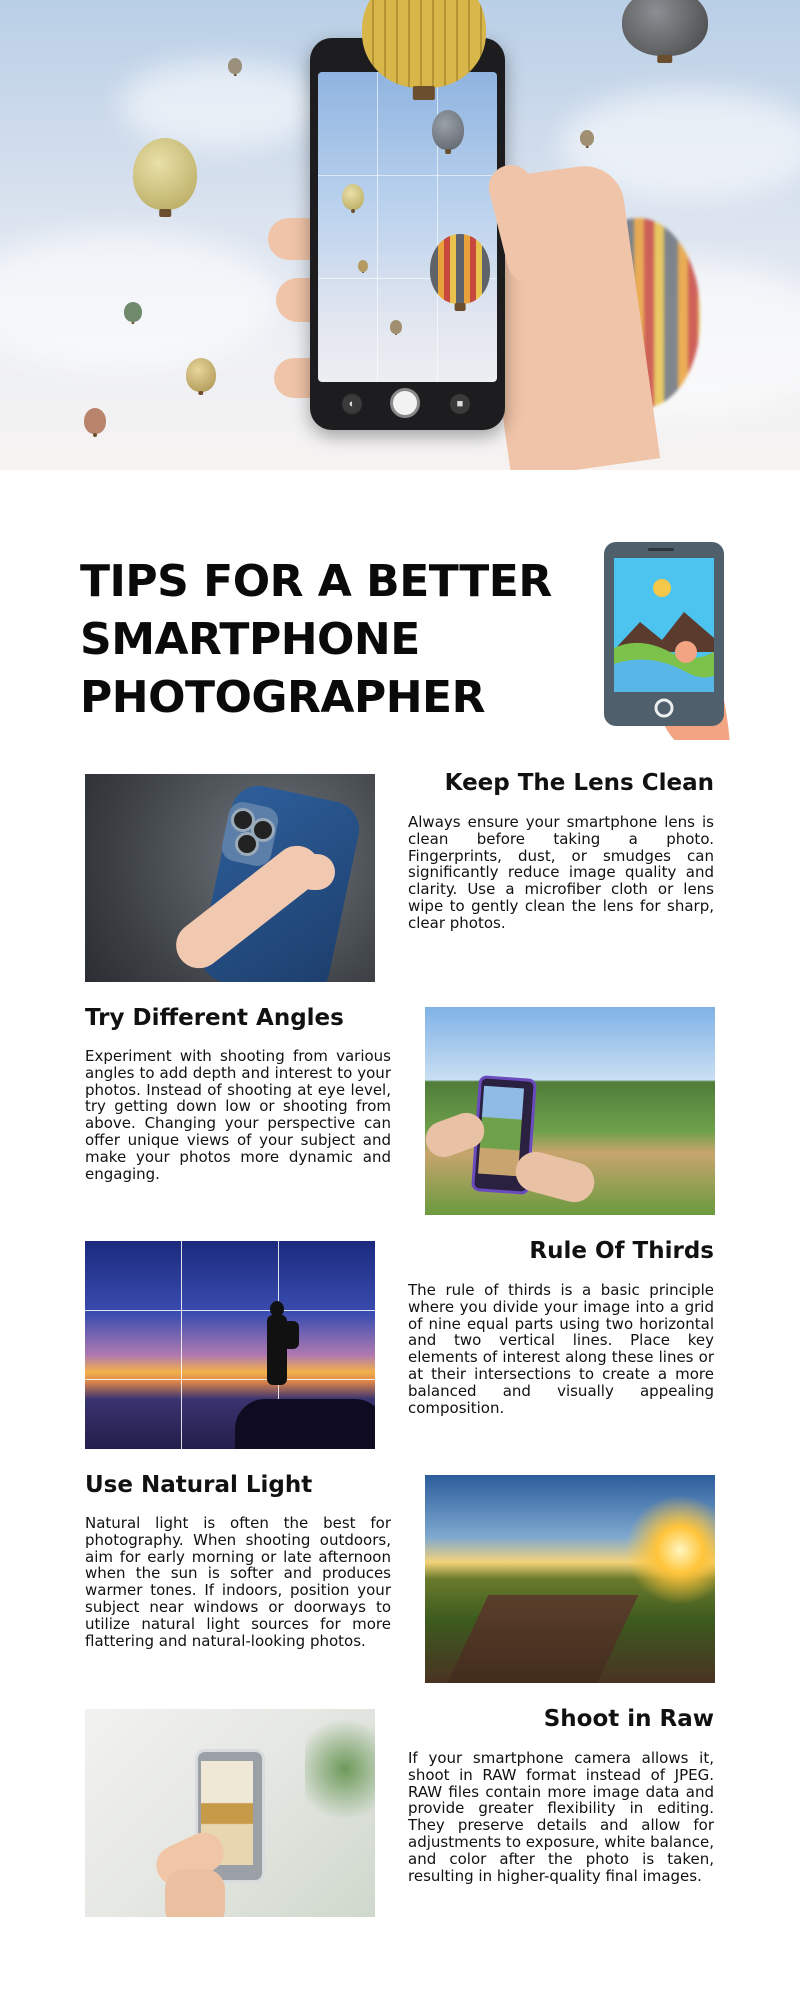  What do you see at coordinates (230, 1813) in the screenshot?
I see `section-image-raw` at bounding box center [230, 1813].